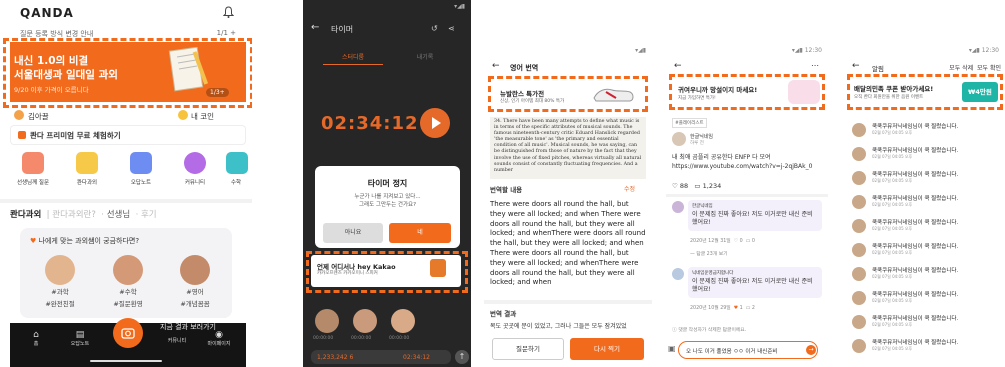 This screenshot has height=367, width=1005. I want to click on post-author: 한글닉네임, so click(701, 136).